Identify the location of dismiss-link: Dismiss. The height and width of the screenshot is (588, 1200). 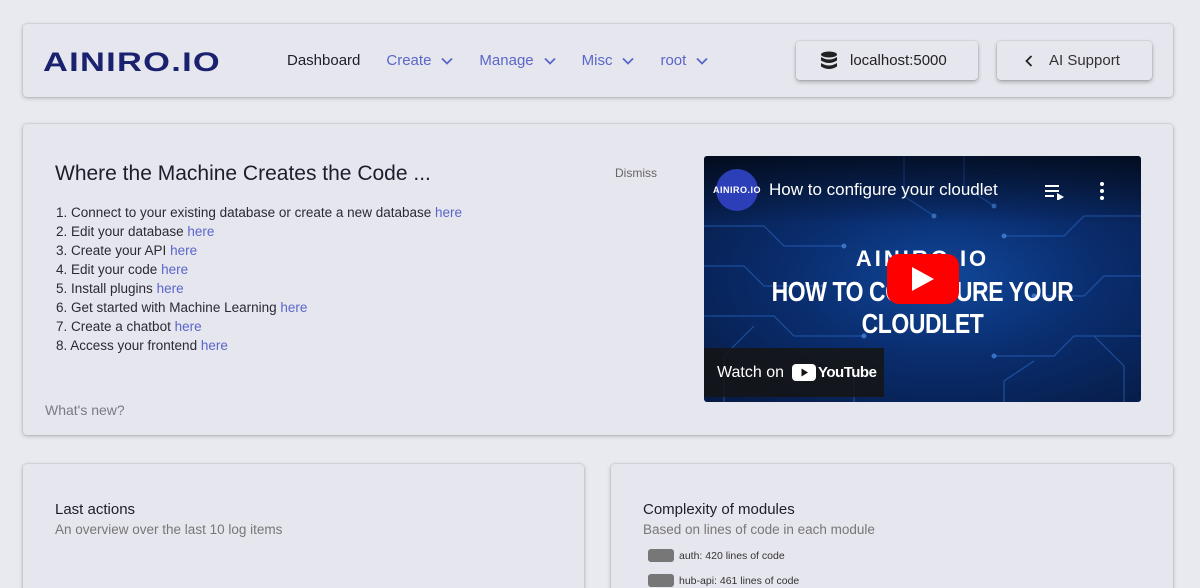
(636, 173).